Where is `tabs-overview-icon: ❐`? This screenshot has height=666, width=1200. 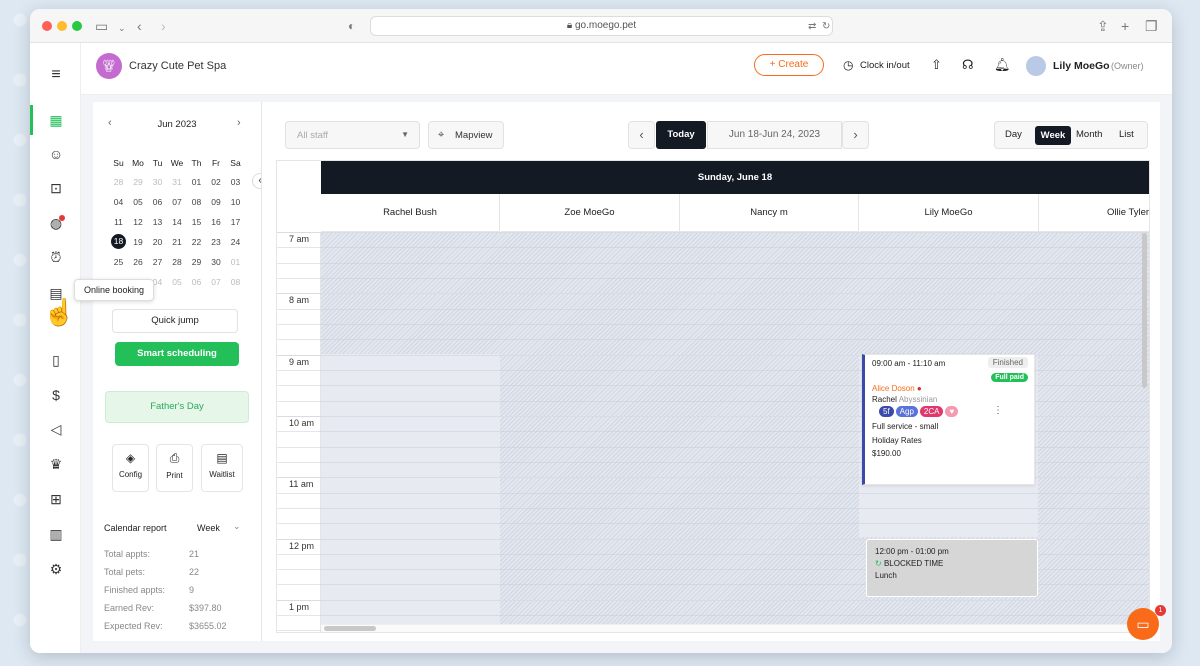
tabs-overview-icon: ❐ is located at coordinates (1151, 26).